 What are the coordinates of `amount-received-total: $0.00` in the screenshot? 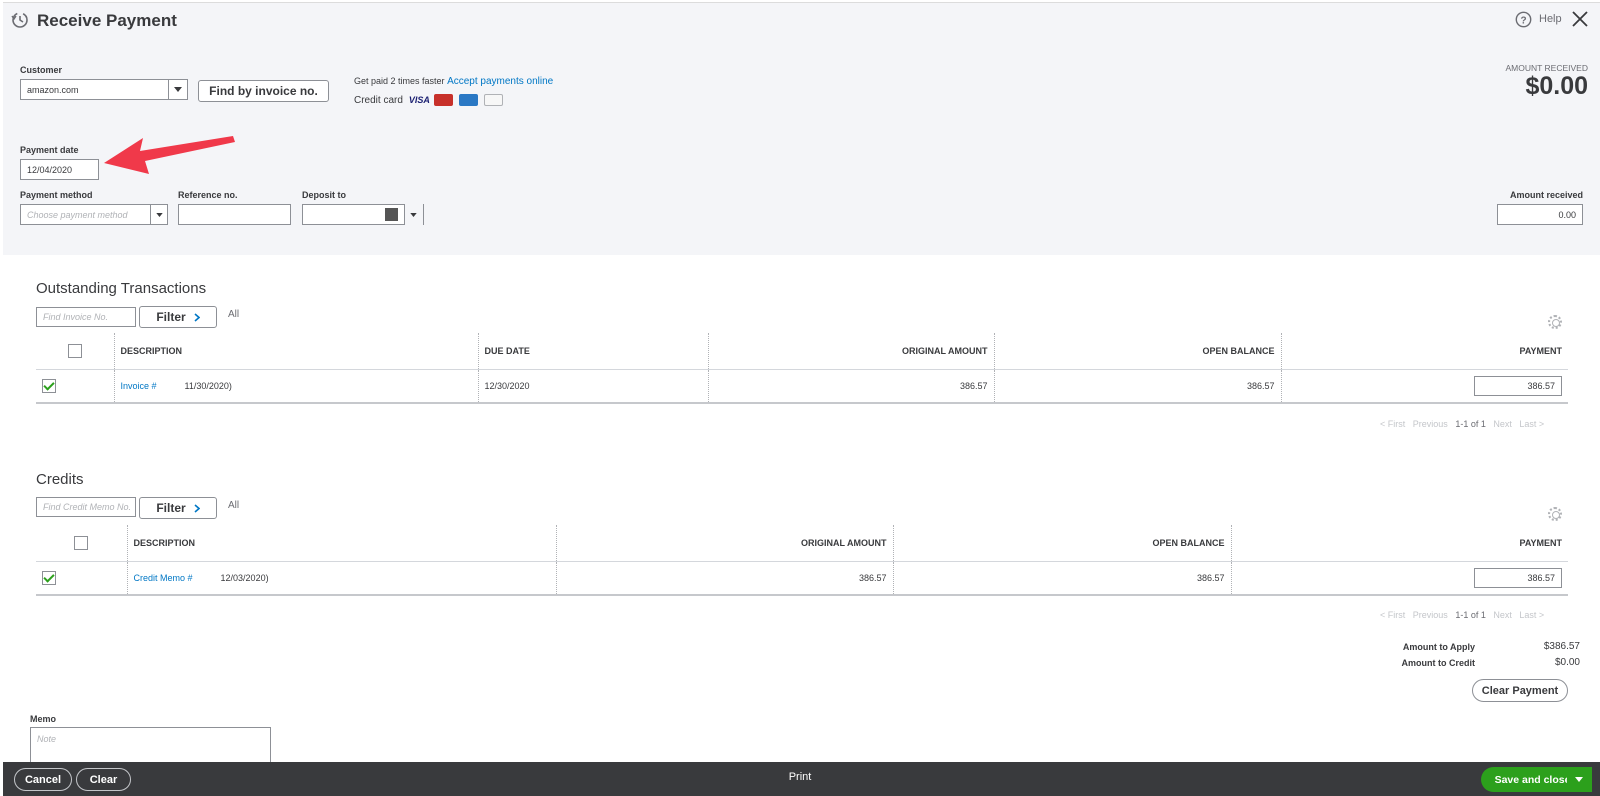 It's located at (1556, 86).